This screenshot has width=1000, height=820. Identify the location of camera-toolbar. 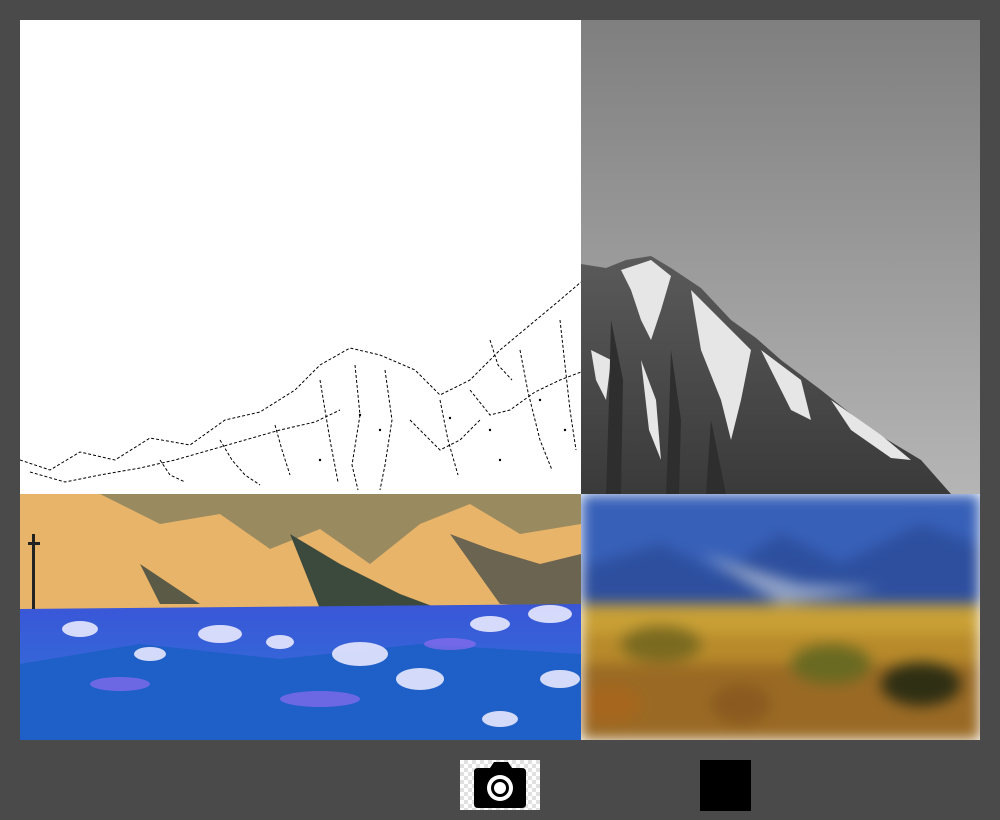
(500, 780).